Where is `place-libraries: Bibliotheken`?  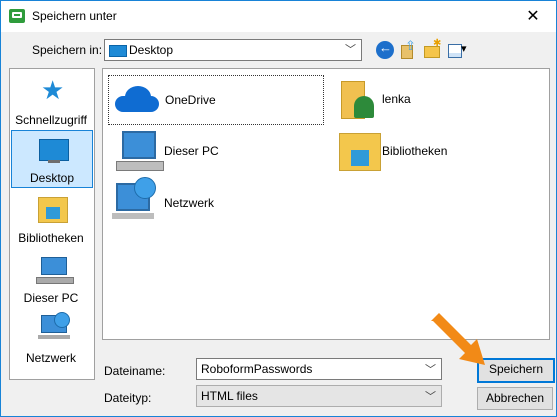 place-libraries: Bibliotheken is located at coordinates (51, 219).